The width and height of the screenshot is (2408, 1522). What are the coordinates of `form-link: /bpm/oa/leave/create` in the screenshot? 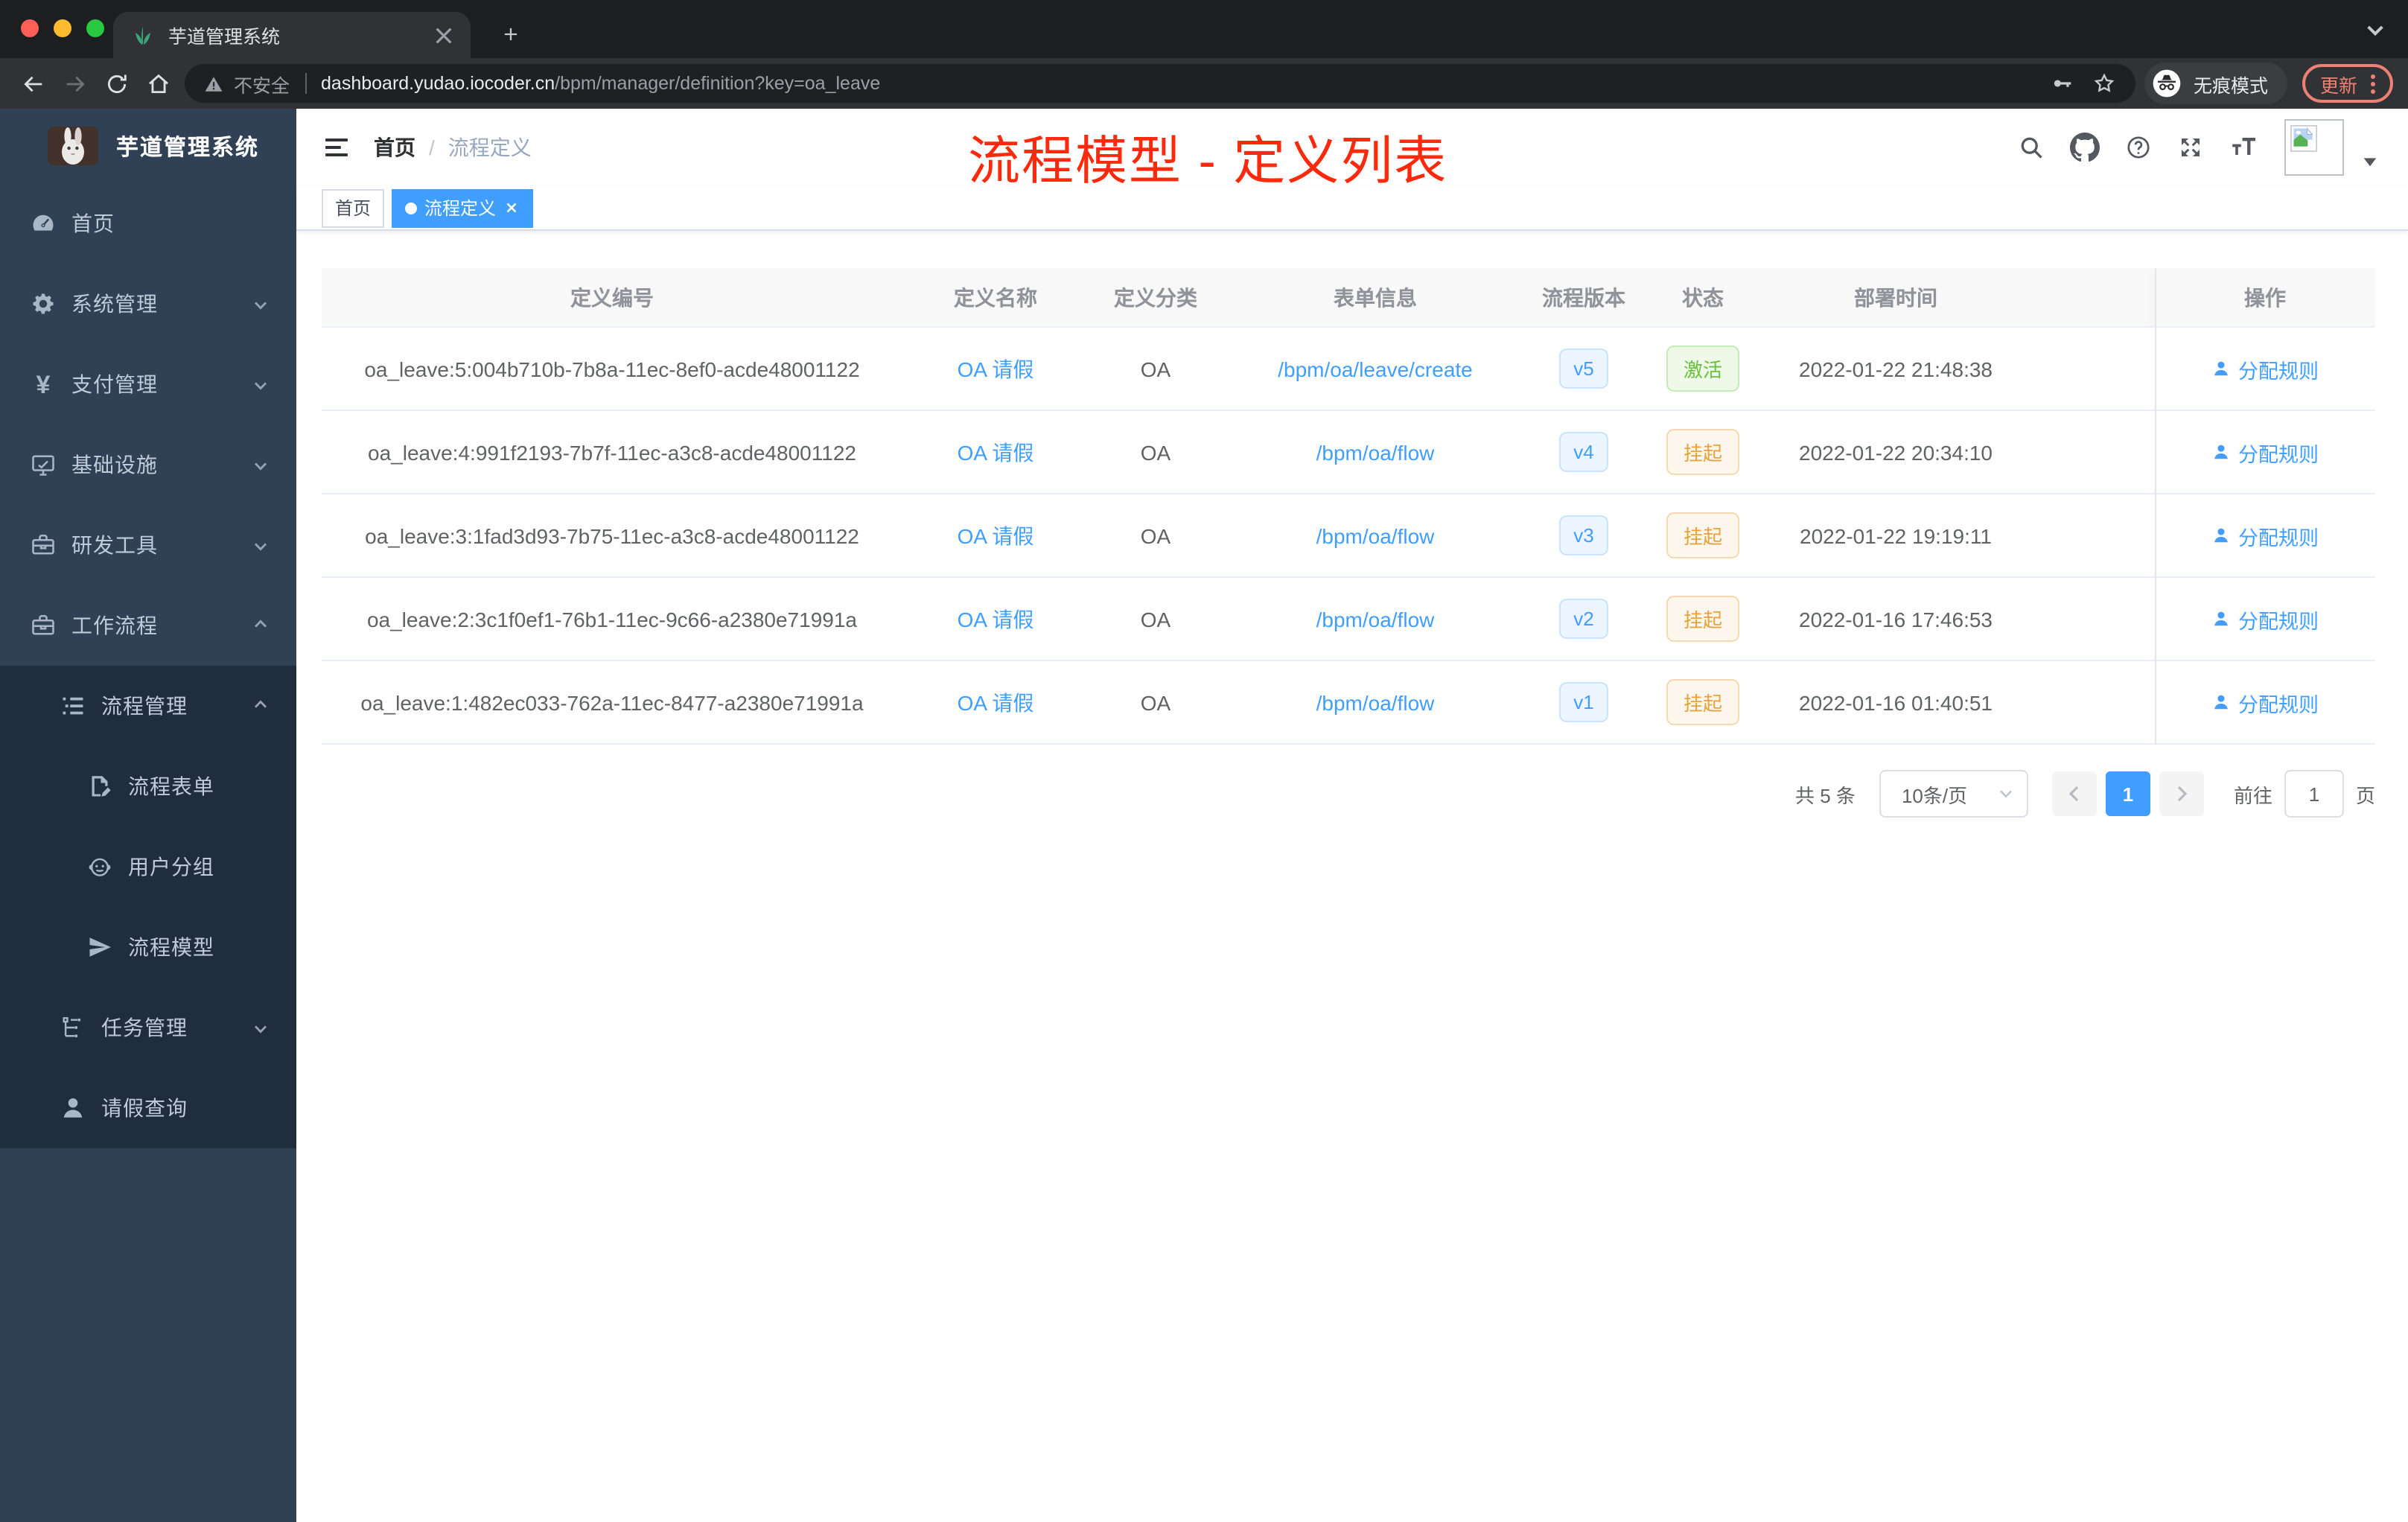 It's located at (1375, 368).